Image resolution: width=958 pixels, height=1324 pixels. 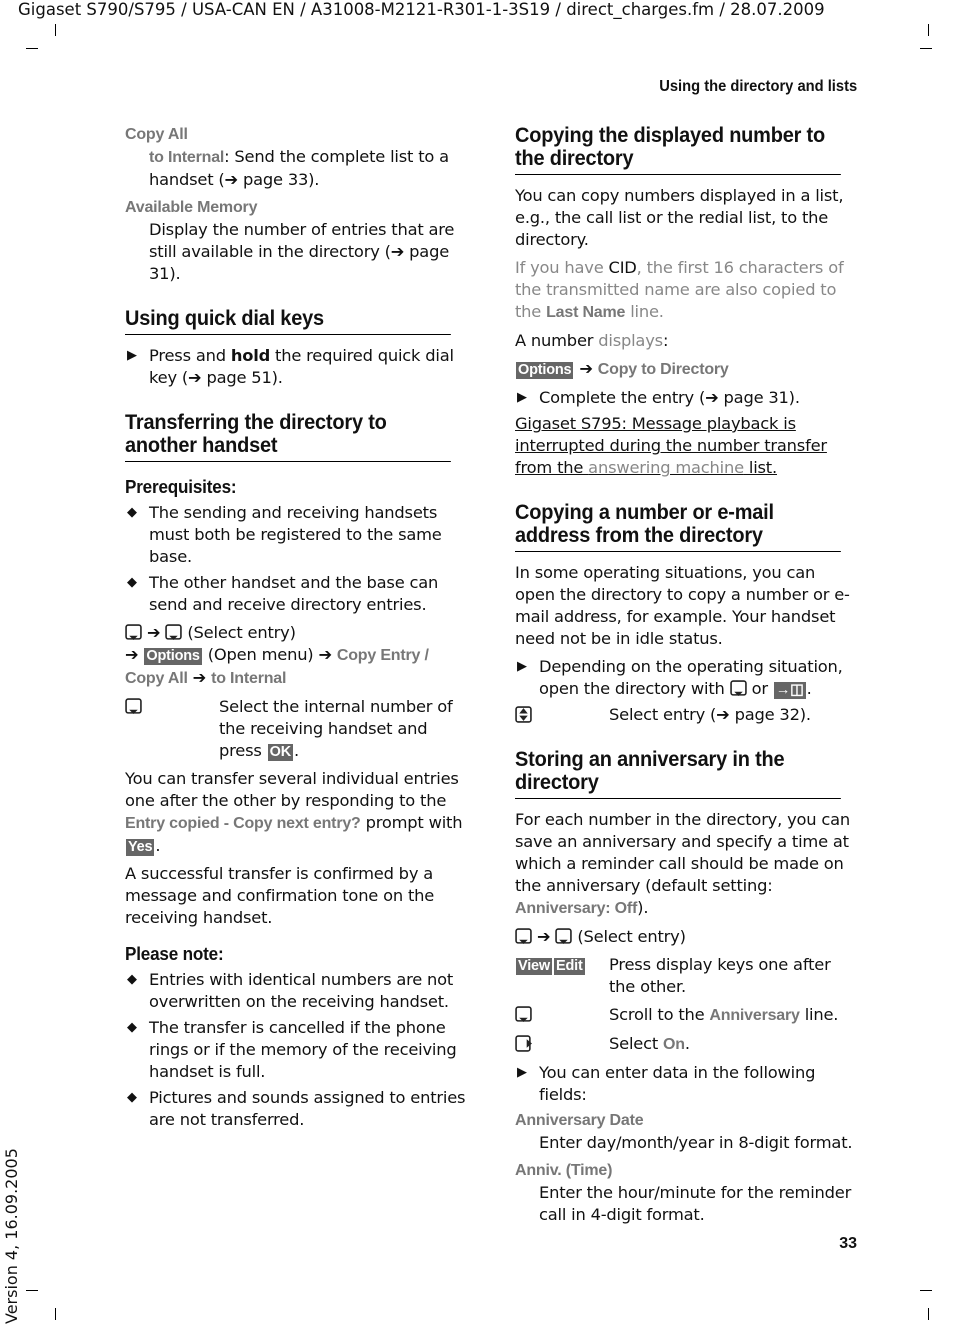 What do you see at coordinates (564, 1170) in the screenshot?
I see `field-anniv-time: Anniv. (Time)` at bounding box center [564, 1170].